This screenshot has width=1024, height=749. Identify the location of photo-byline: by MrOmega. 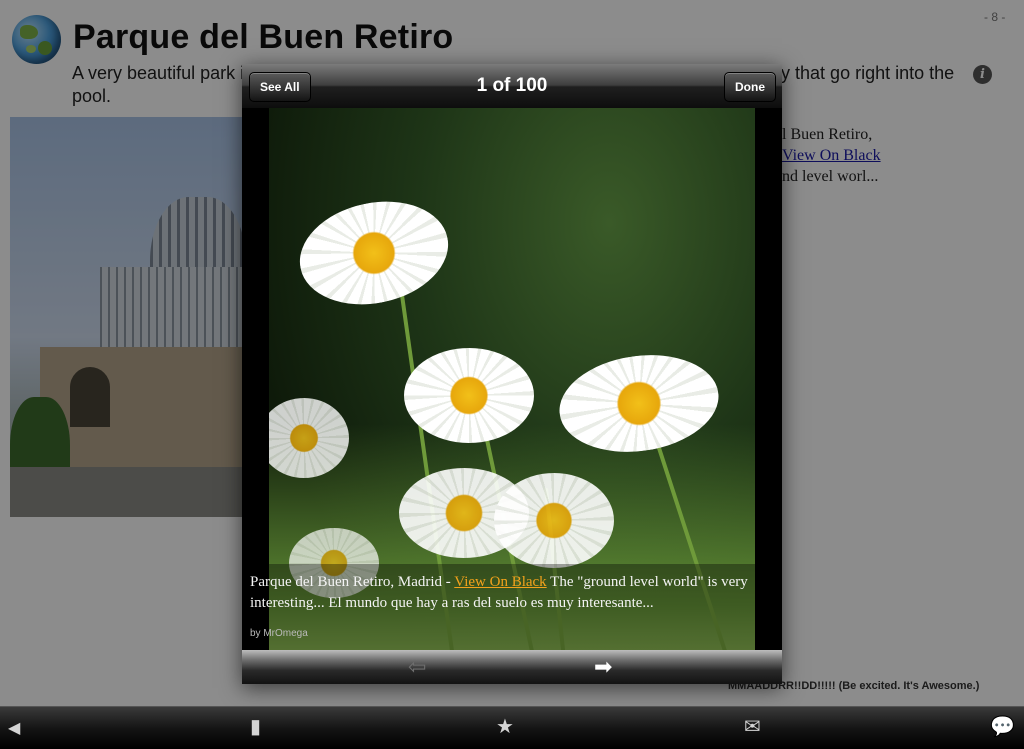
(279, 633).